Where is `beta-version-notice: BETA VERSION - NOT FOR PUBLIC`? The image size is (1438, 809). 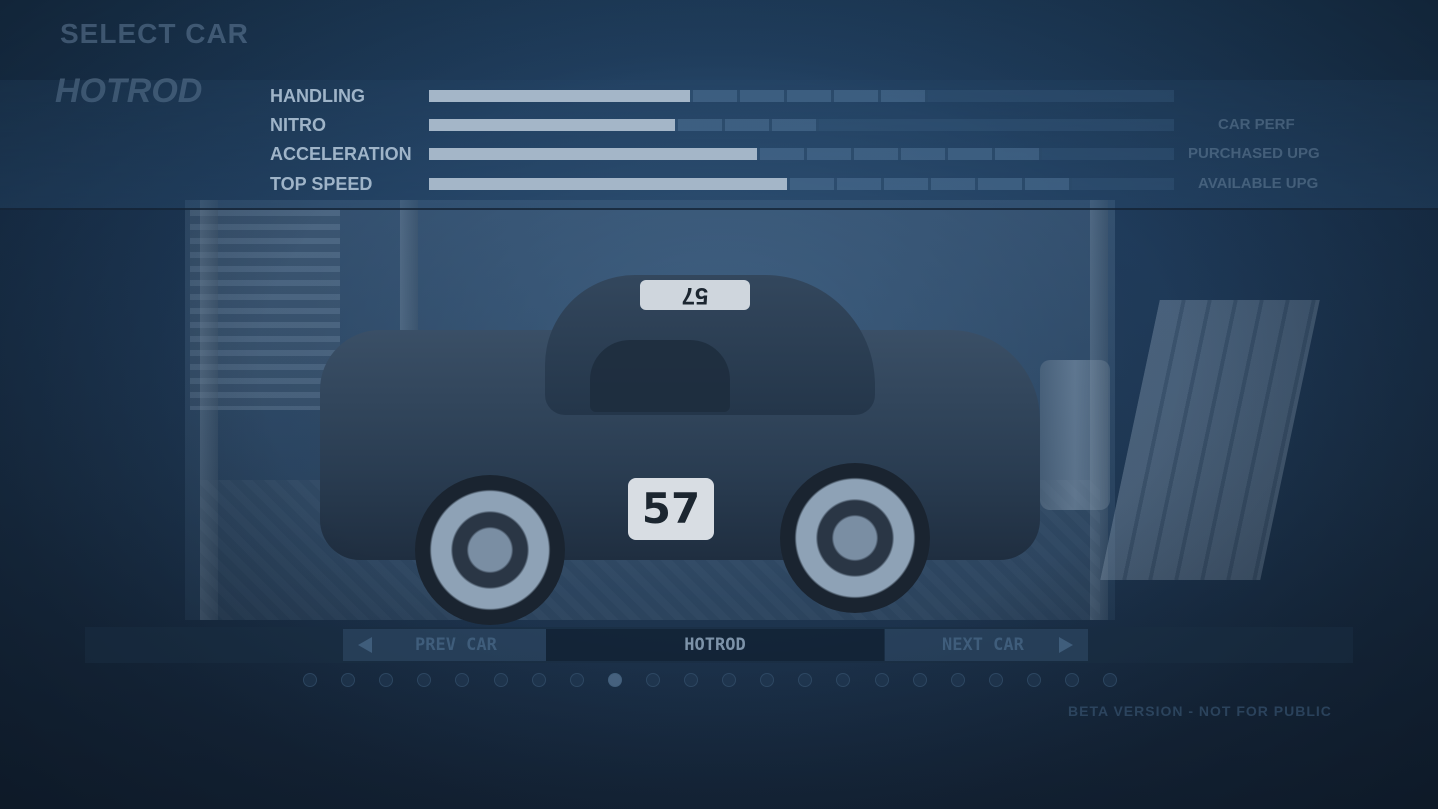 beta-version-notice: BETA VERSION - NOT FOR PUBLIC is located at coordinates (1200, 711).